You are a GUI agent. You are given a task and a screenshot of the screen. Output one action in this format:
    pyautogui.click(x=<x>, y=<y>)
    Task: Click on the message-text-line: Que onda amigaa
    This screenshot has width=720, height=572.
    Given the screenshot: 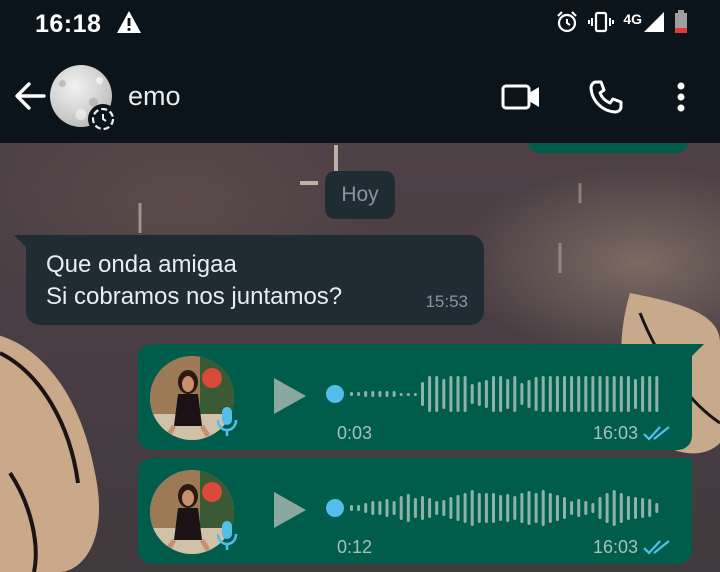 What is the action you would take?
    pyautogui.click(x=141, y=264)
    